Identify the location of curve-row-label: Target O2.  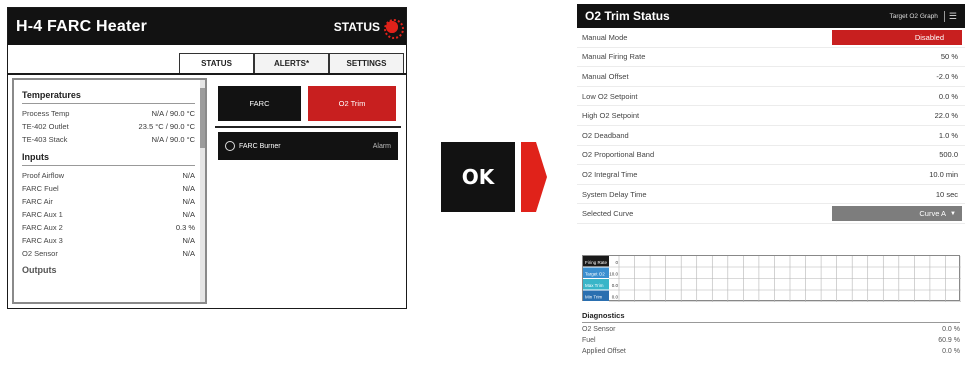
(595, 273).